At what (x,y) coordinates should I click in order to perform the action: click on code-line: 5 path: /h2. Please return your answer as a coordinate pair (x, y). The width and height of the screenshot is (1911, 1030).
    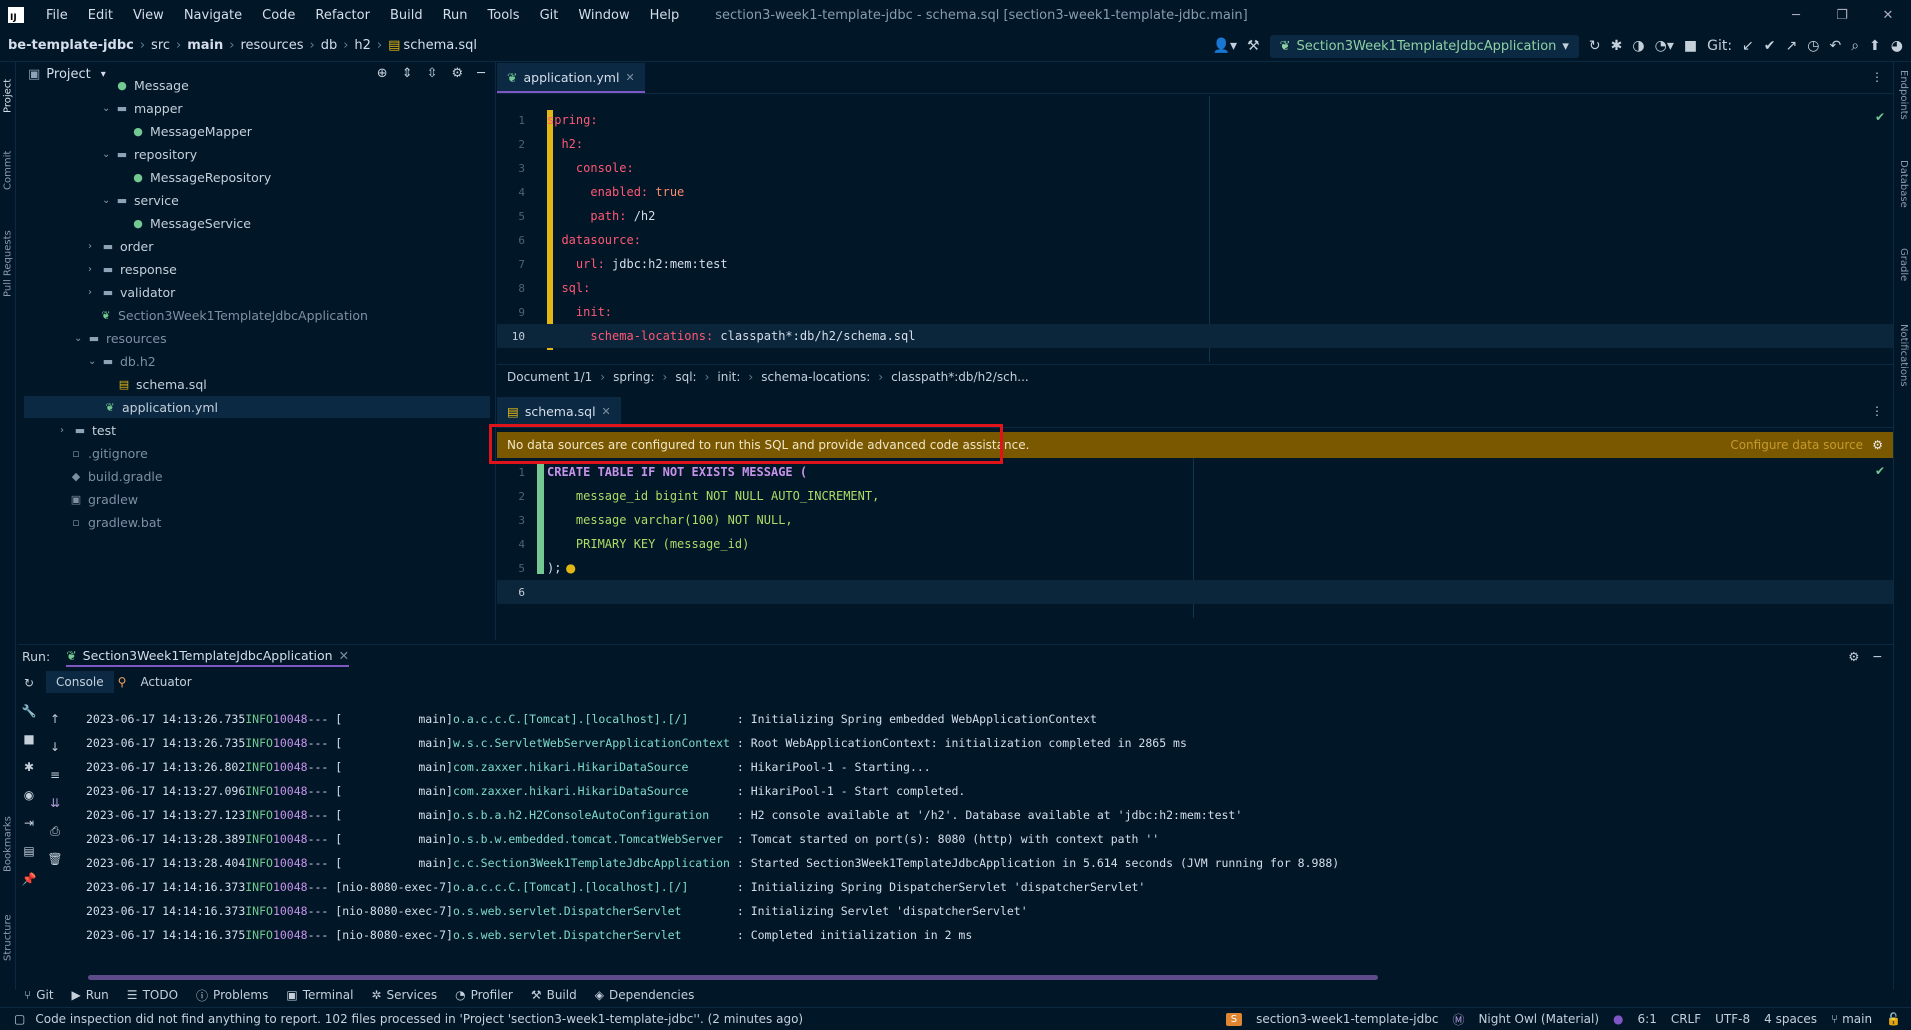
    Looking at the image, I should click on (1195, 216).